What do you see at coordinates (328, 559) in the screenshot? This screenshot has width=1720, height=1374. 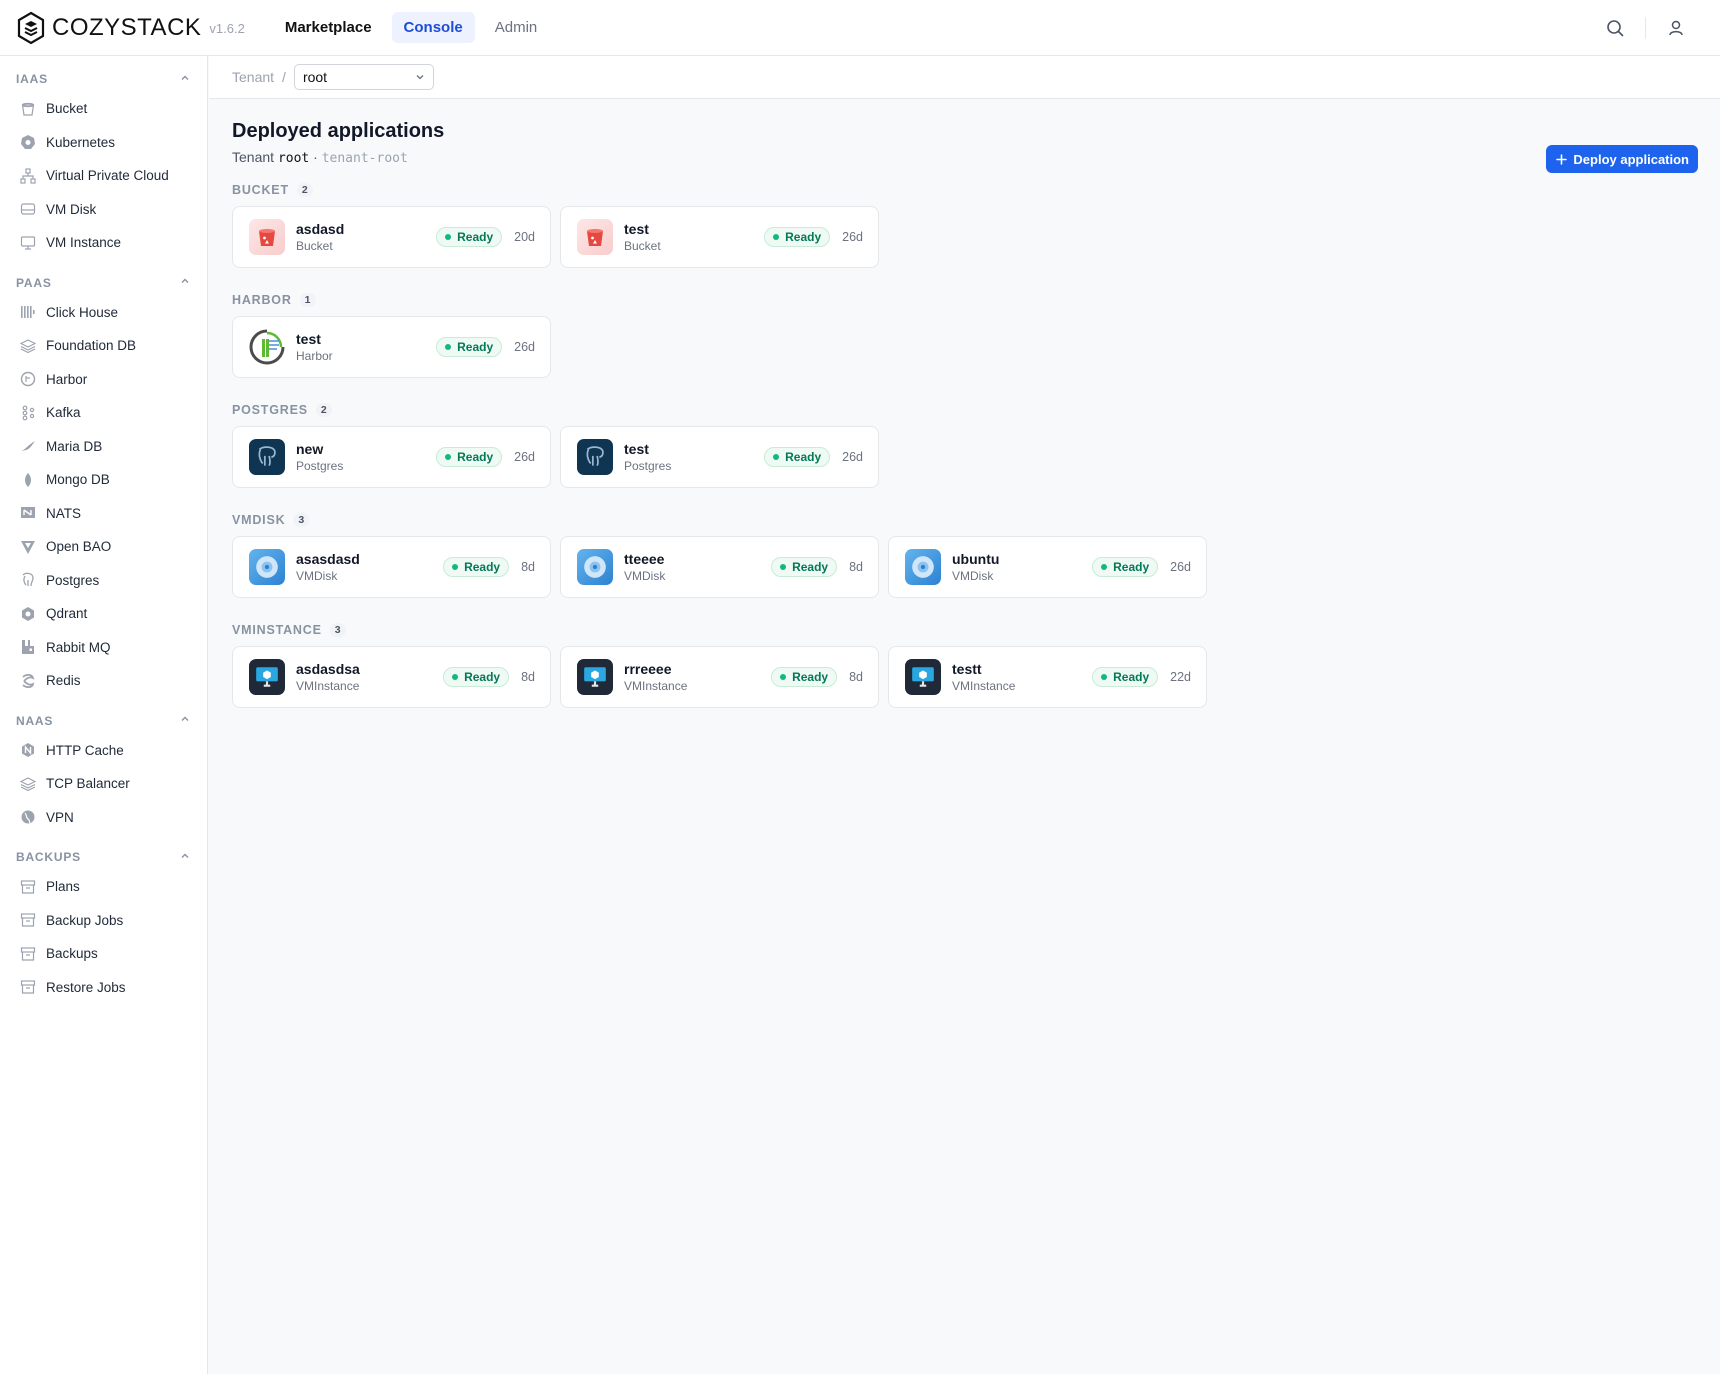 I see `app-name: asasdasd` at bounding box center [328, 559].